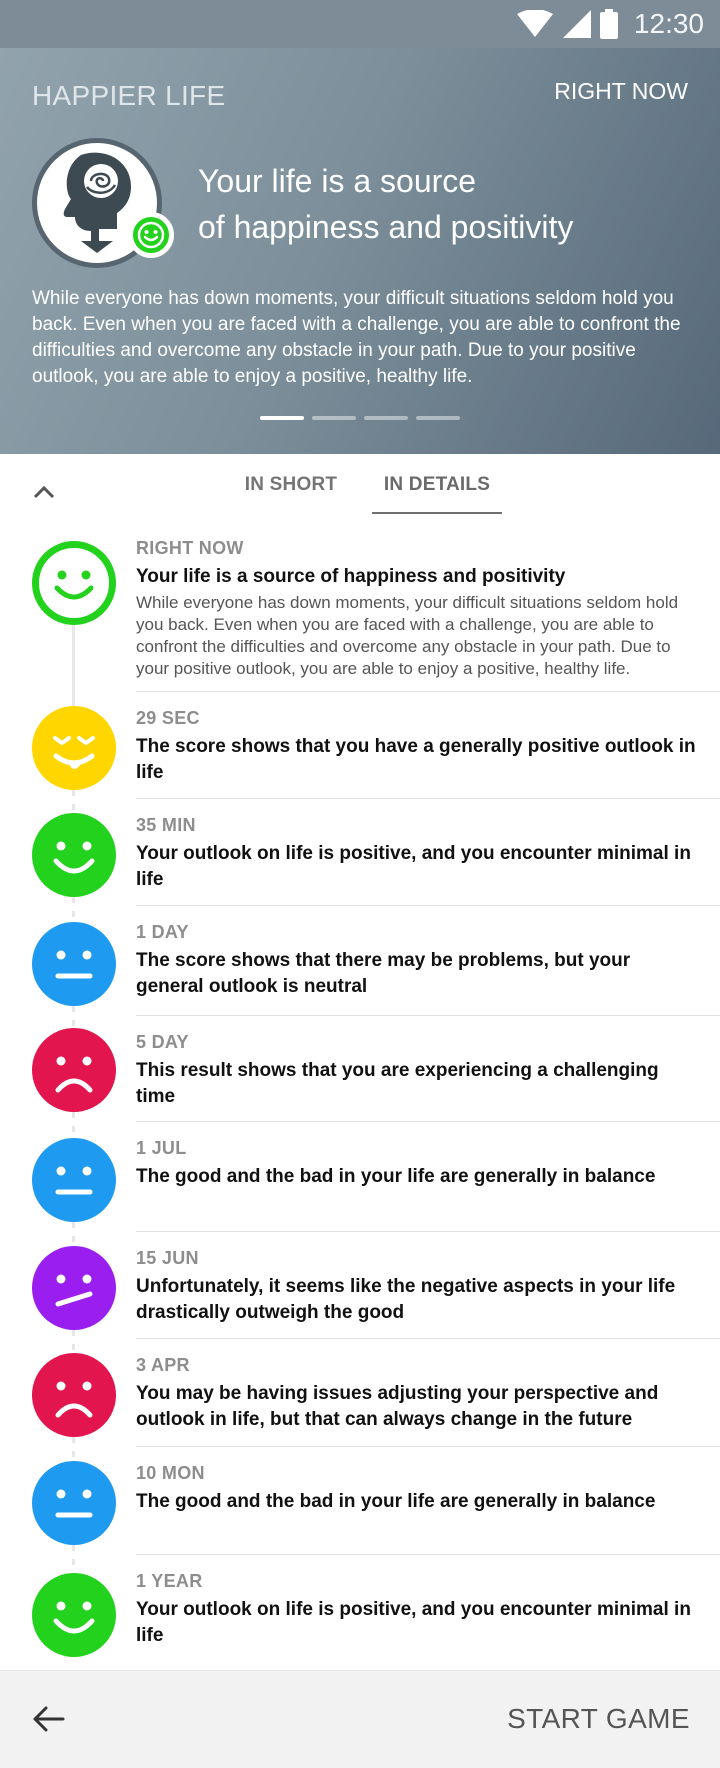  Describe the element at coordinates (162, 932) in the screenshot. I see `timeline-time-label: 1 DAY` at that location.